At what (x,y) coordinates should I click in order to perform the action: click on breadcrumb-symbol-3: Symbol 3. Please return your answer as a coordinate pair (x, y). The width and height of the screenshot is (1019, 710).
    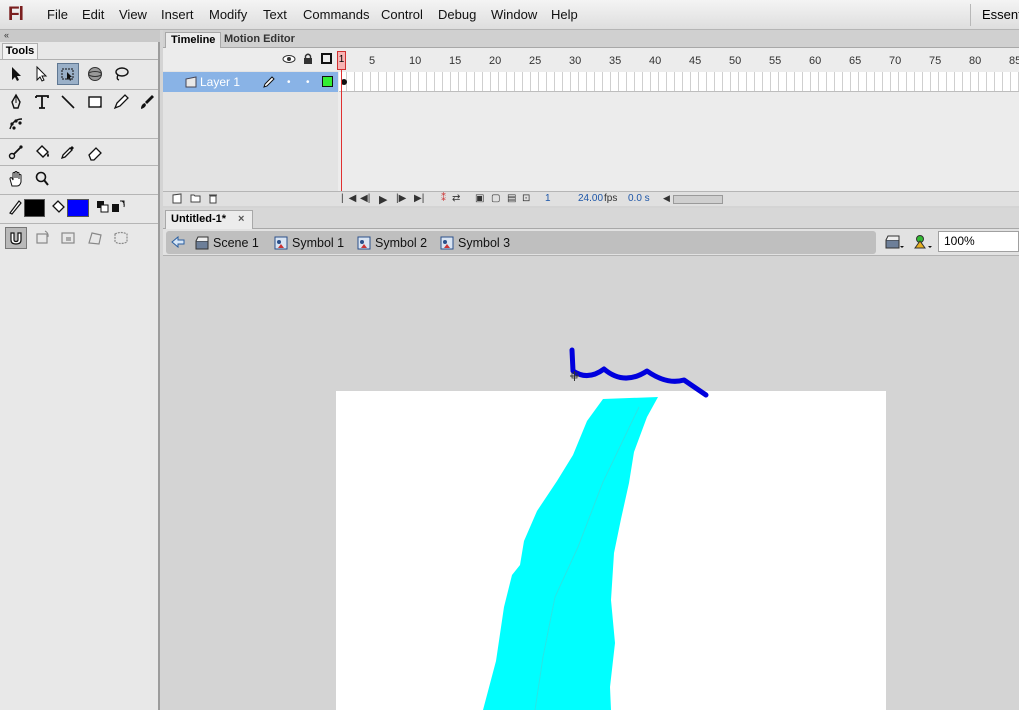
    Looking at the image, I should click on (475, 243).